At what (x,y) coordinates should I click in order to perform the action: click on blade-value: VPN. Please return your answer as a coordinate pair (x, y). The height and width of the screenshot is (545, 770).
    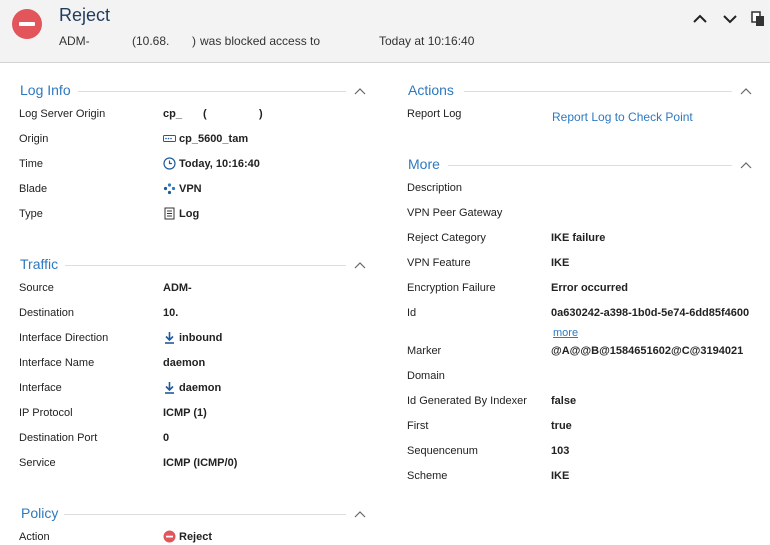
    Looking at the image, I should click on (182, 188).